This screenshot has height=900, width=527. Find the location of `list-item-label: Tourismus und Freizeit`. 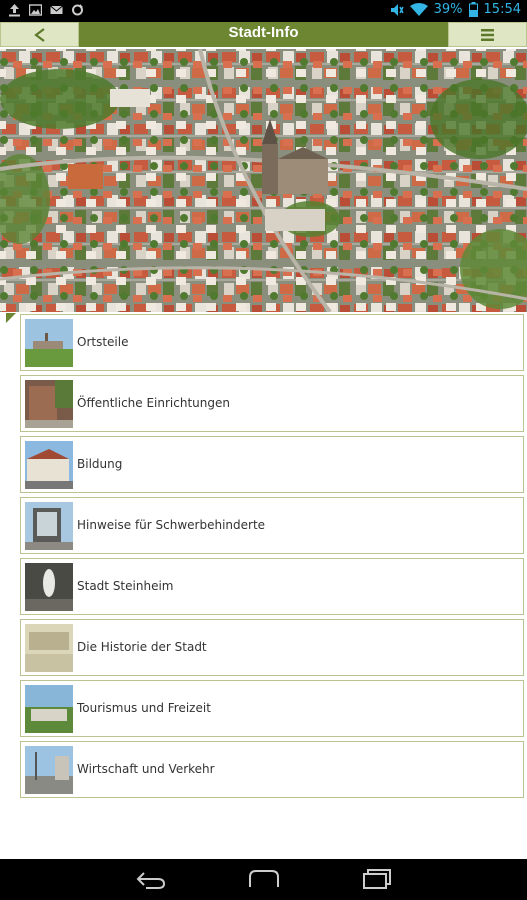

list-item-label: Tourismus und Freizeit is located at coordinates (144, 708).